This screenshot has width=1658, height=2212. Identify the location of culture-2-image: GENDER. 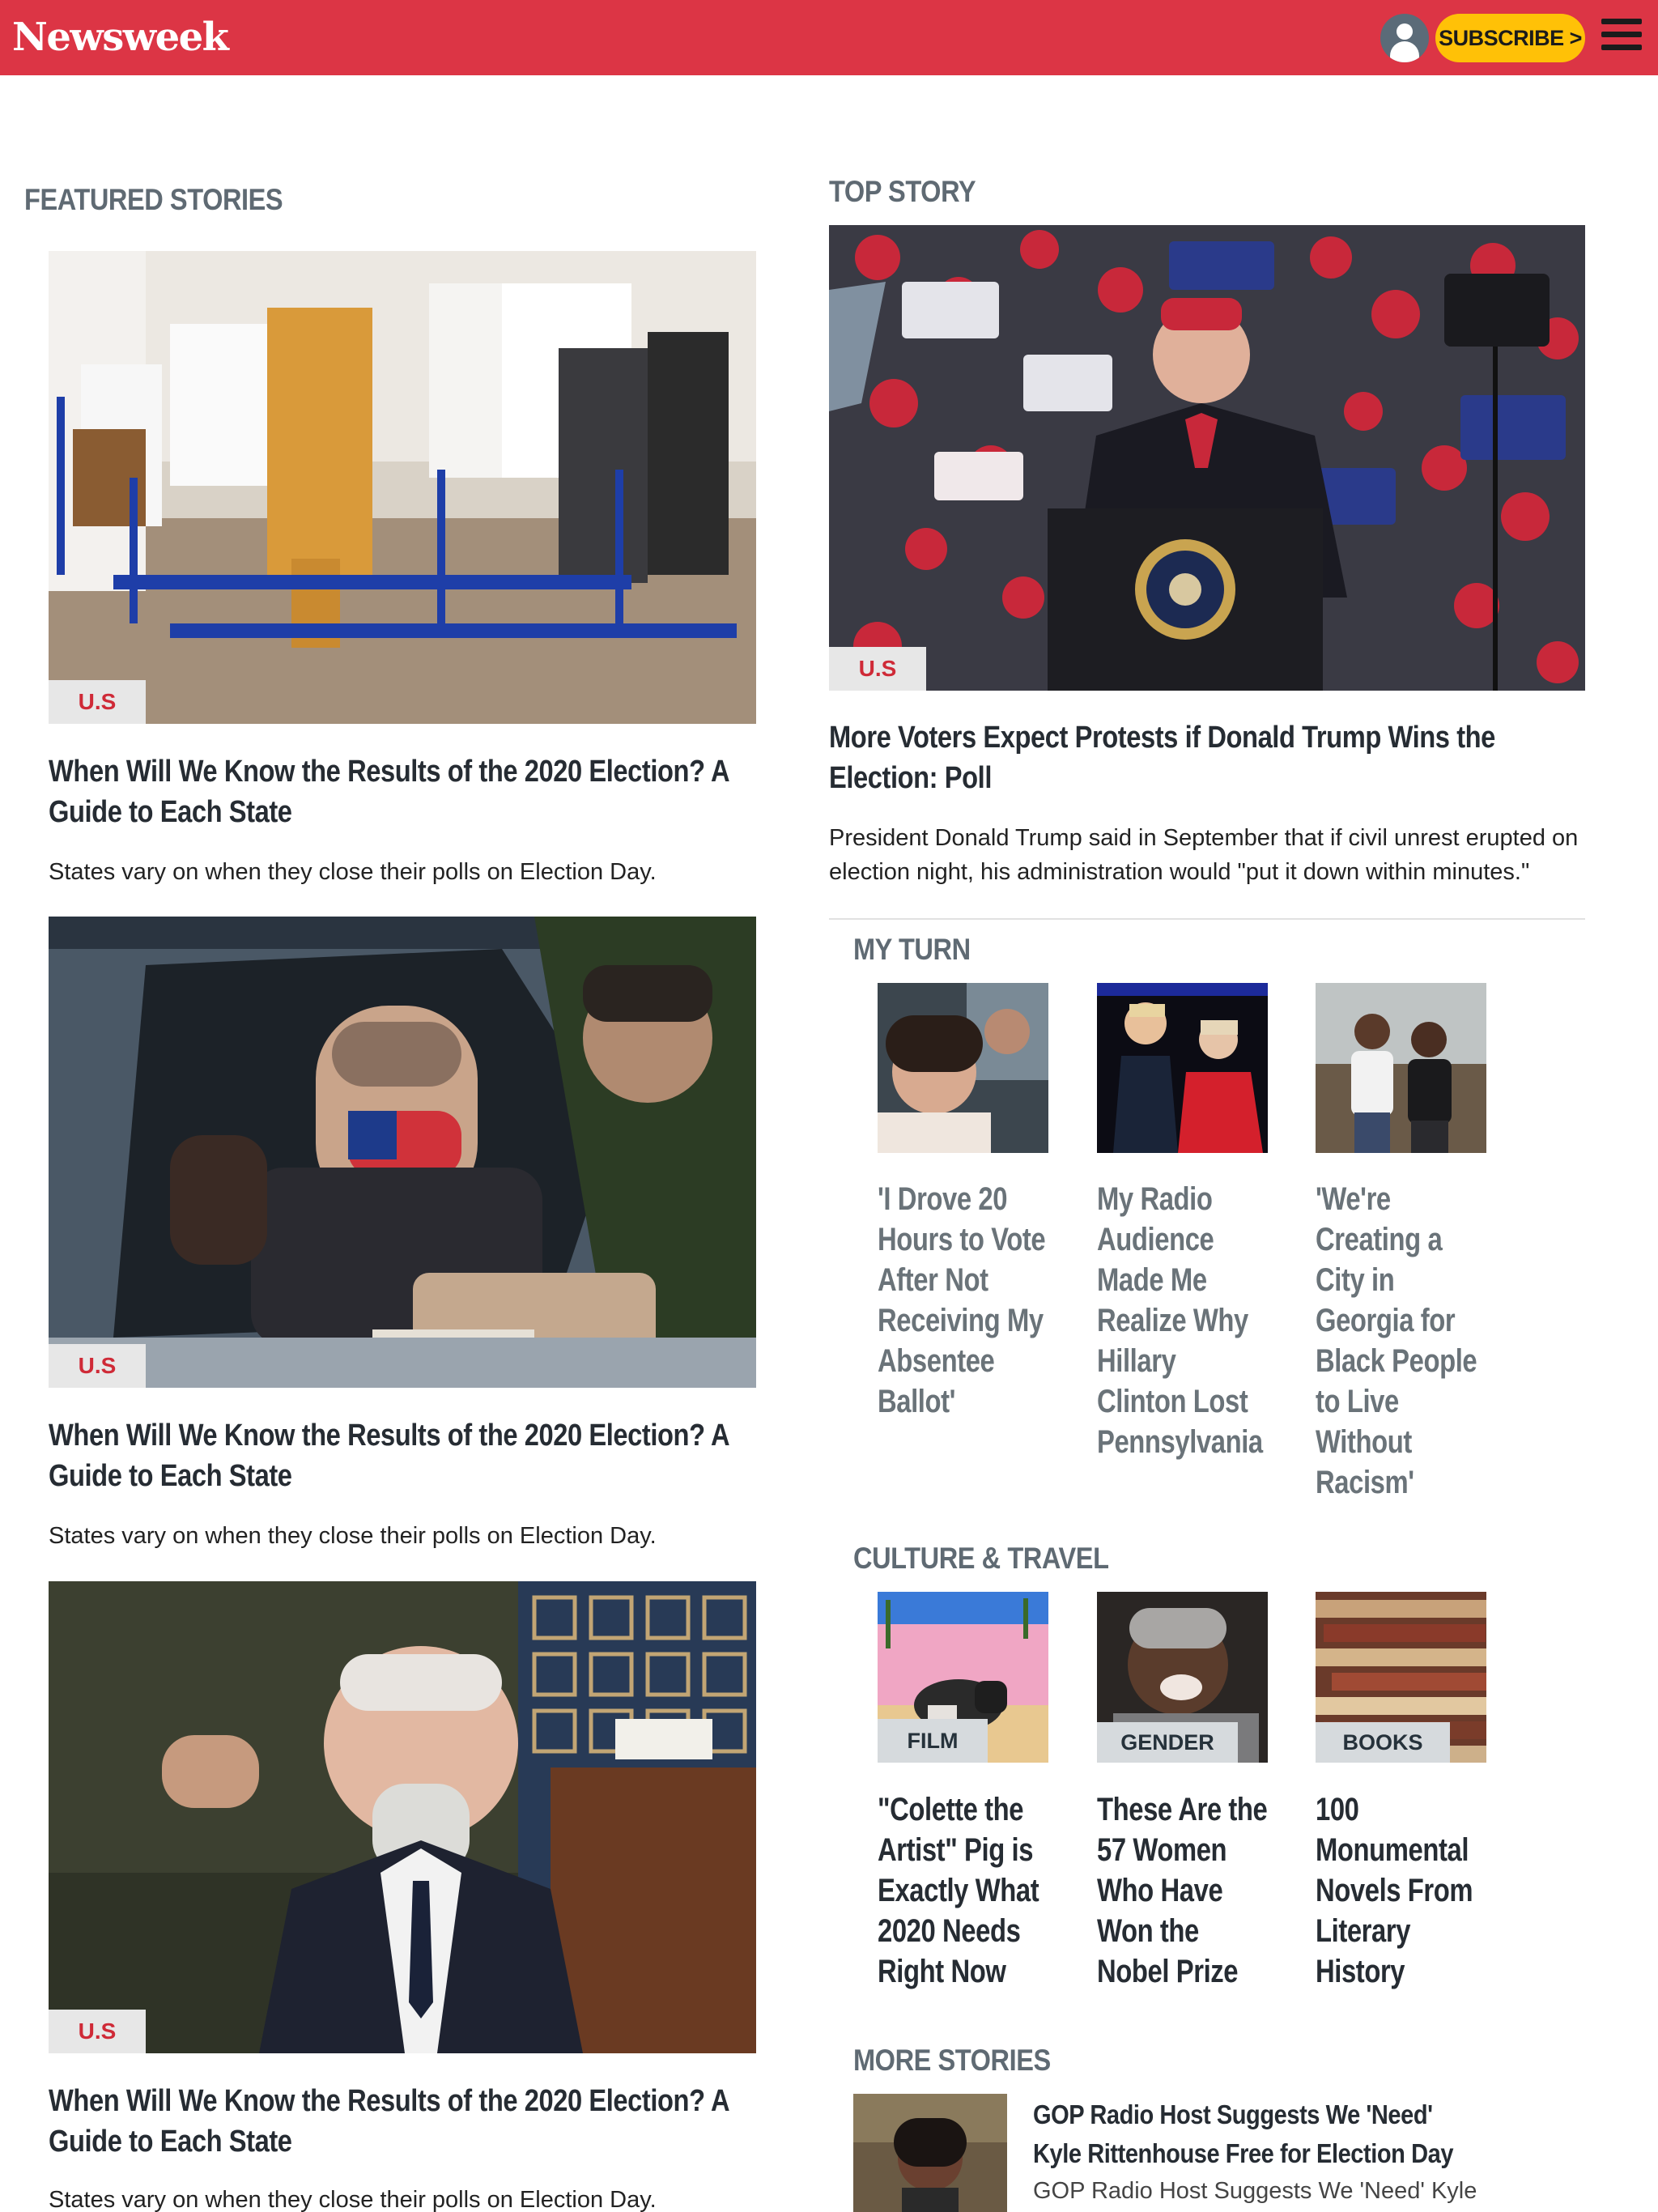
(1182, 1678).